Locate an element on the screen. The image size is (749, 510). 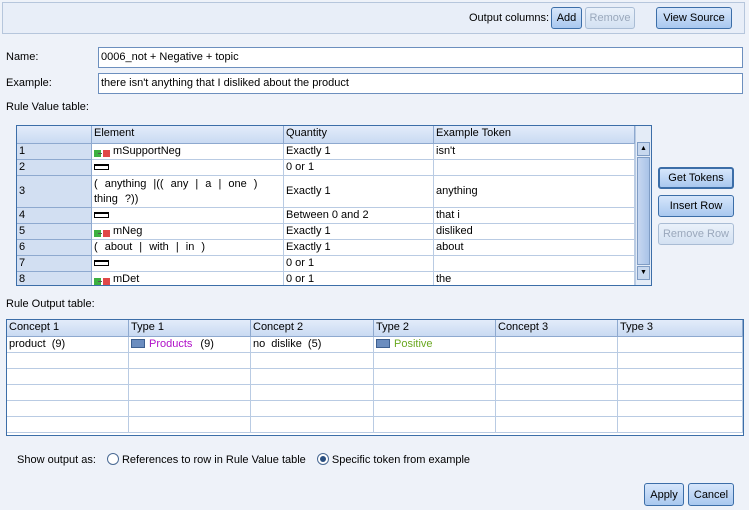
quantity-cell: Between 0 and 2 is located at coordinates (359, 216).